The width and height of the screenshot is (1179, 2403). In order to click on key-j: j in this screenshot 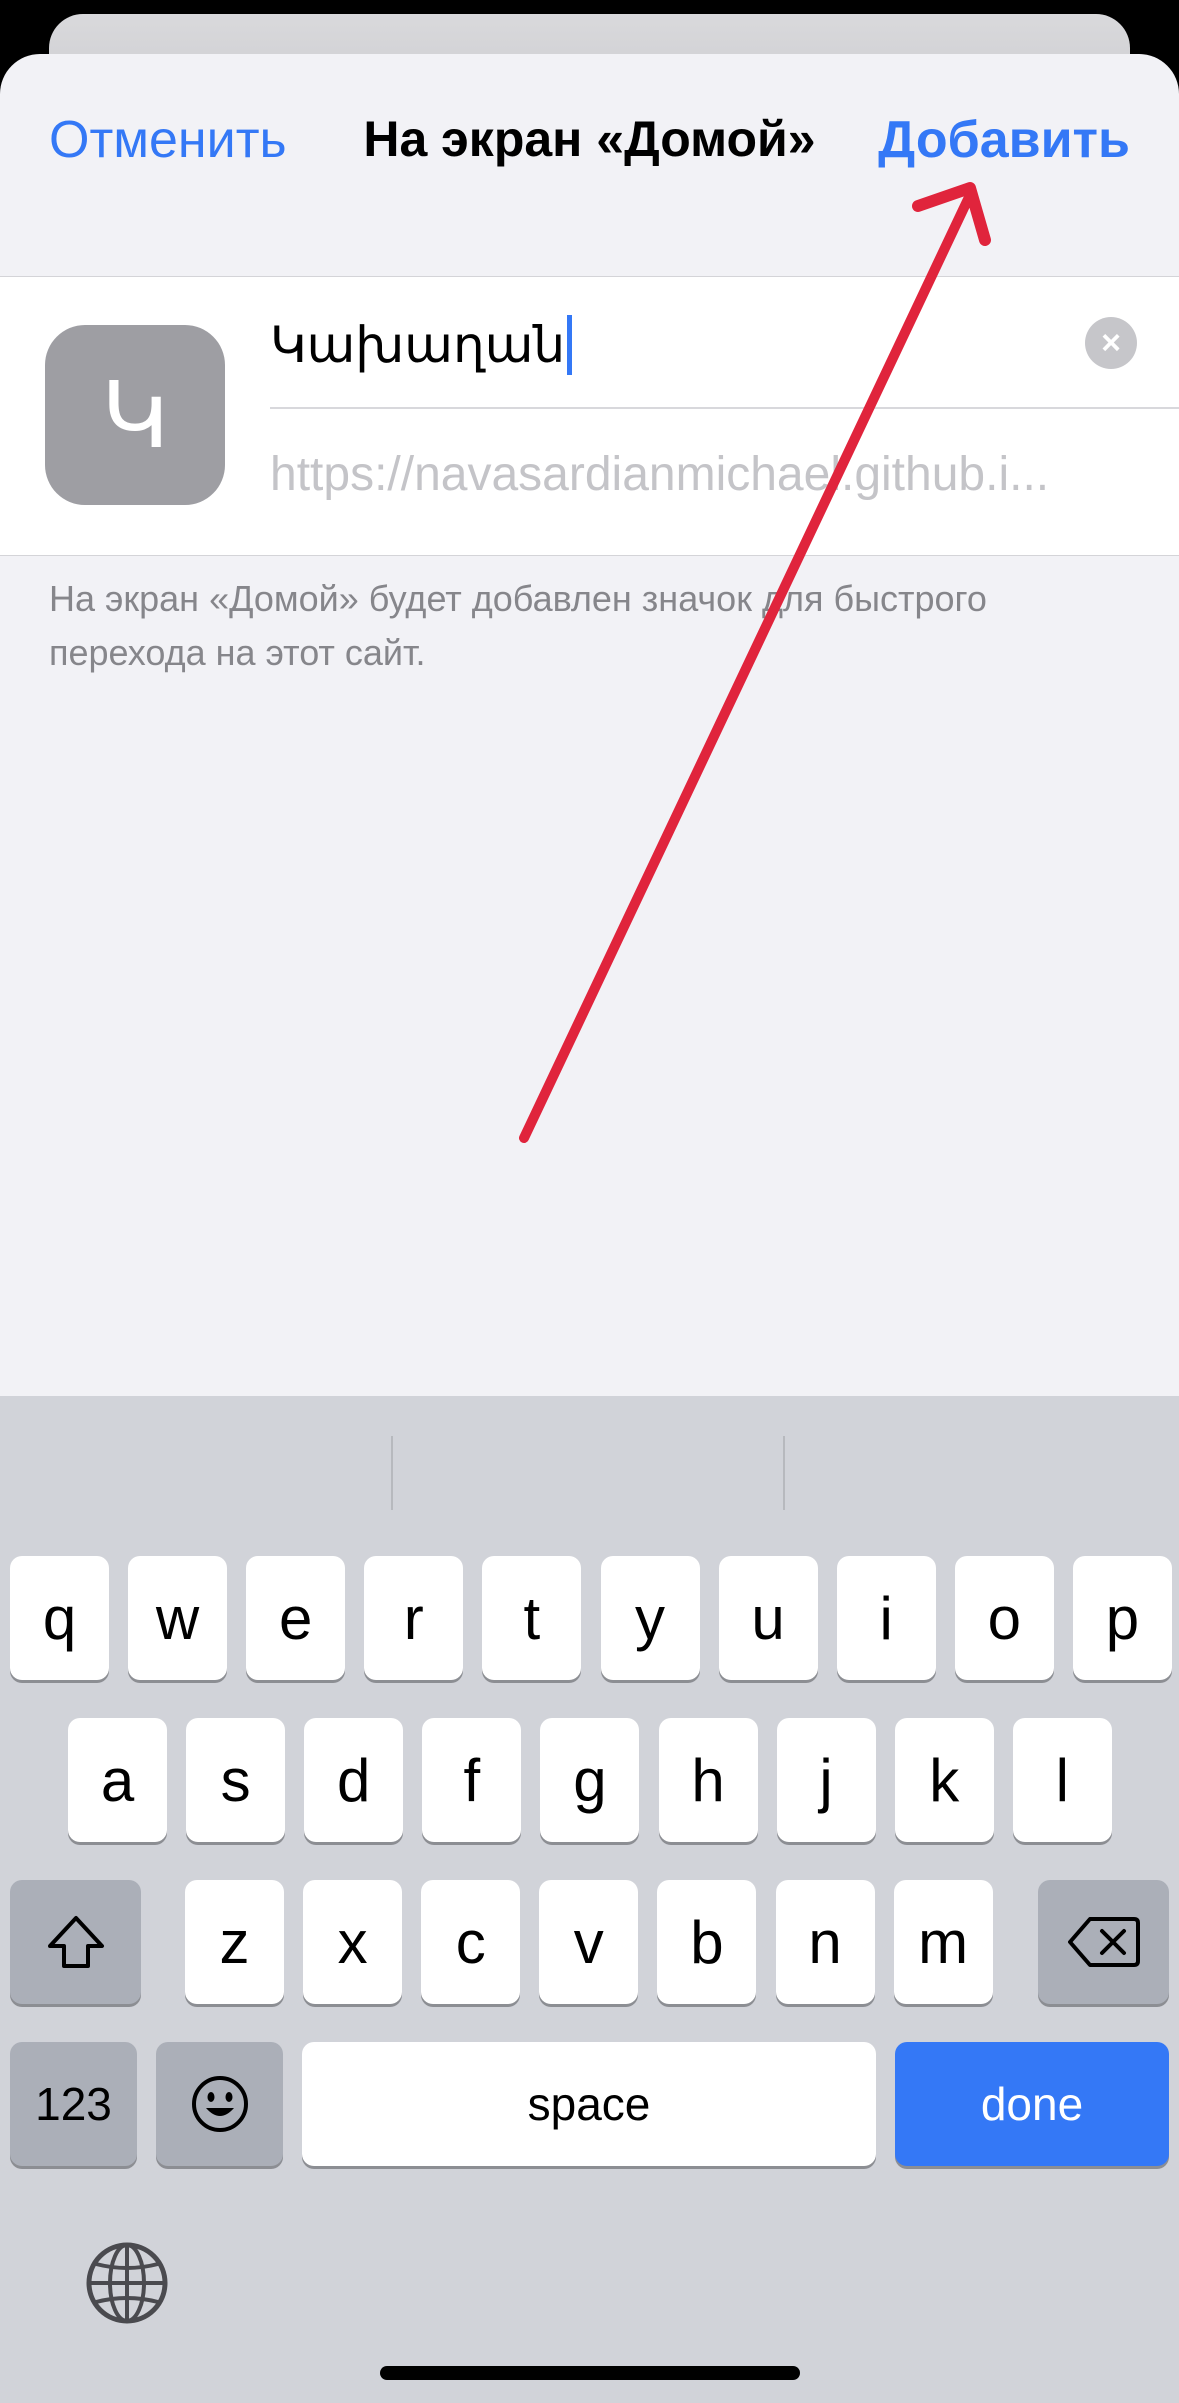, I will do `click(826, 1780)`.